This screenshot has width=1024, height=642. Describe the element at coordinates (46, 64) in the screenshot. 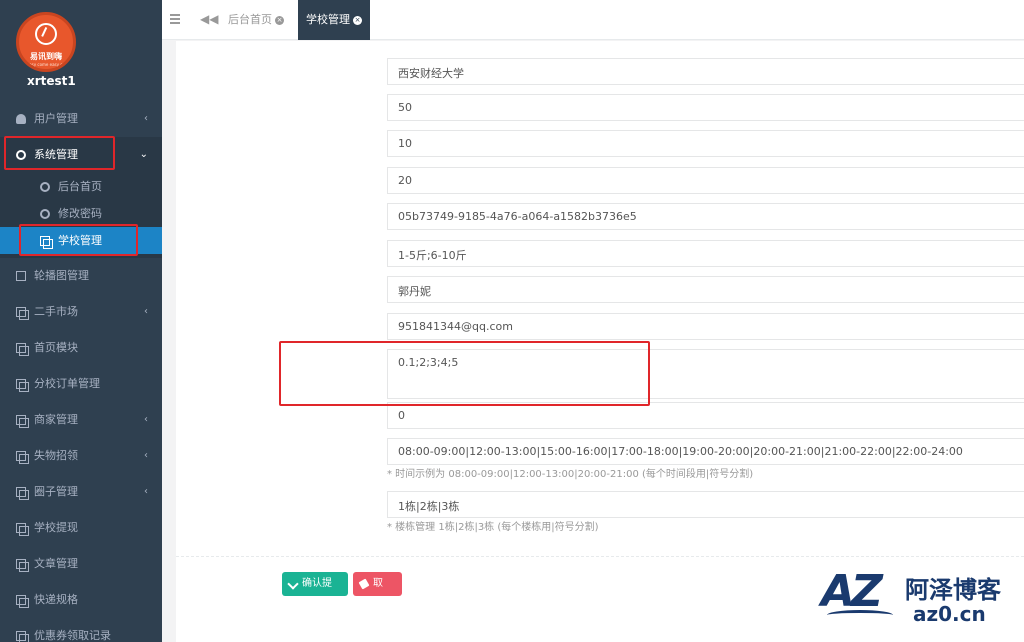

I see `logo-subtext: easy come easy go` at that location.